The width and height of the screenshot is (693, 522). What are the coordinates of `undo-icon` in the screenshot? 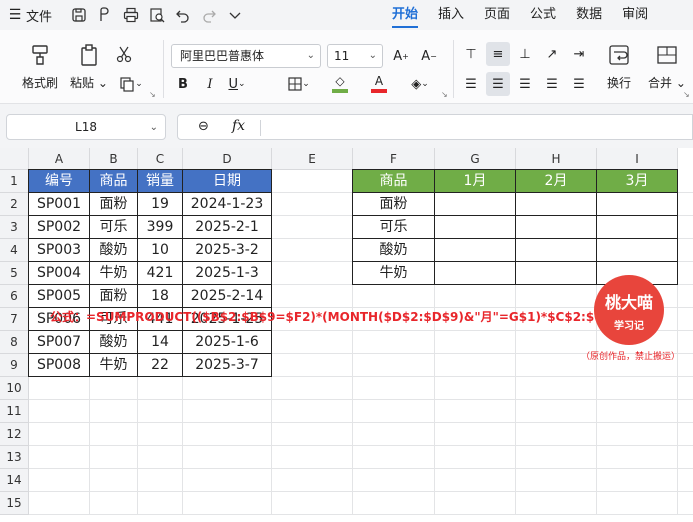 It's located at (183, 15).